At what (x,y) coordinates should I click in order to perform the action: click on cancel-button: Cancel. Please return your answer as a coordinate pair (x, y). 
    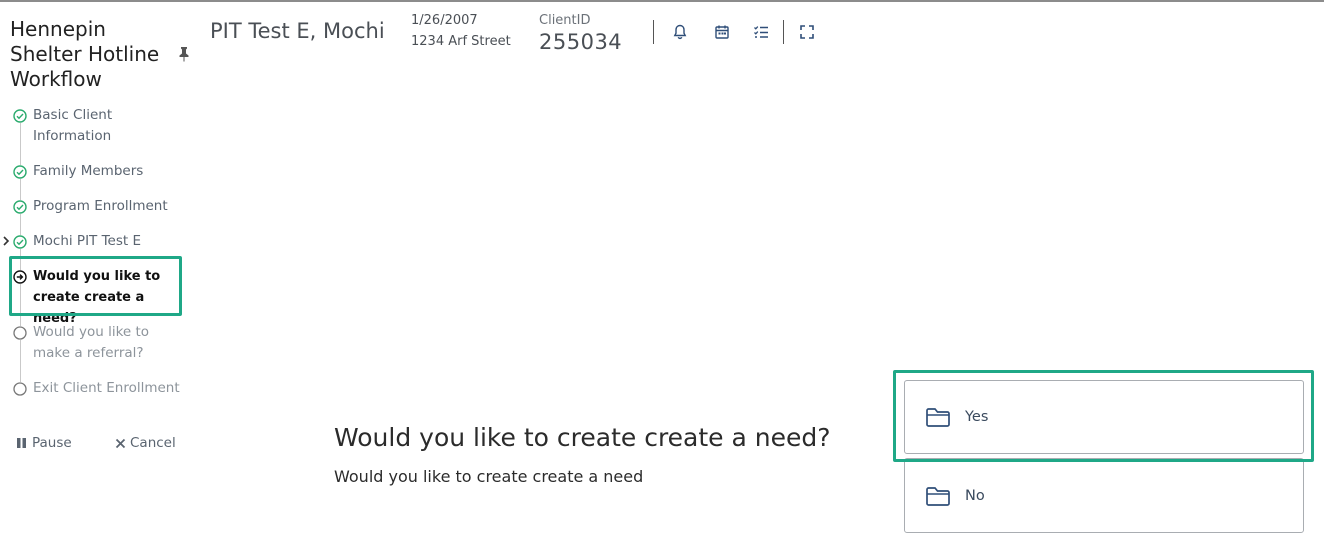
    Looking at the image, I should click on (145, 443).